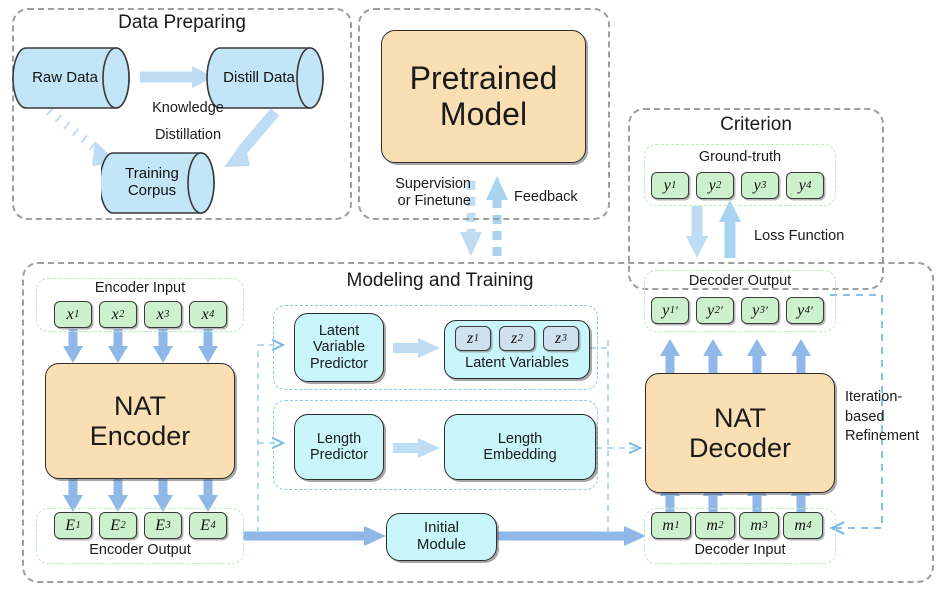 The height and width of the screenshot is (592, 944). I want to click on token-encoder-input-3: x3, so click(163, 314).